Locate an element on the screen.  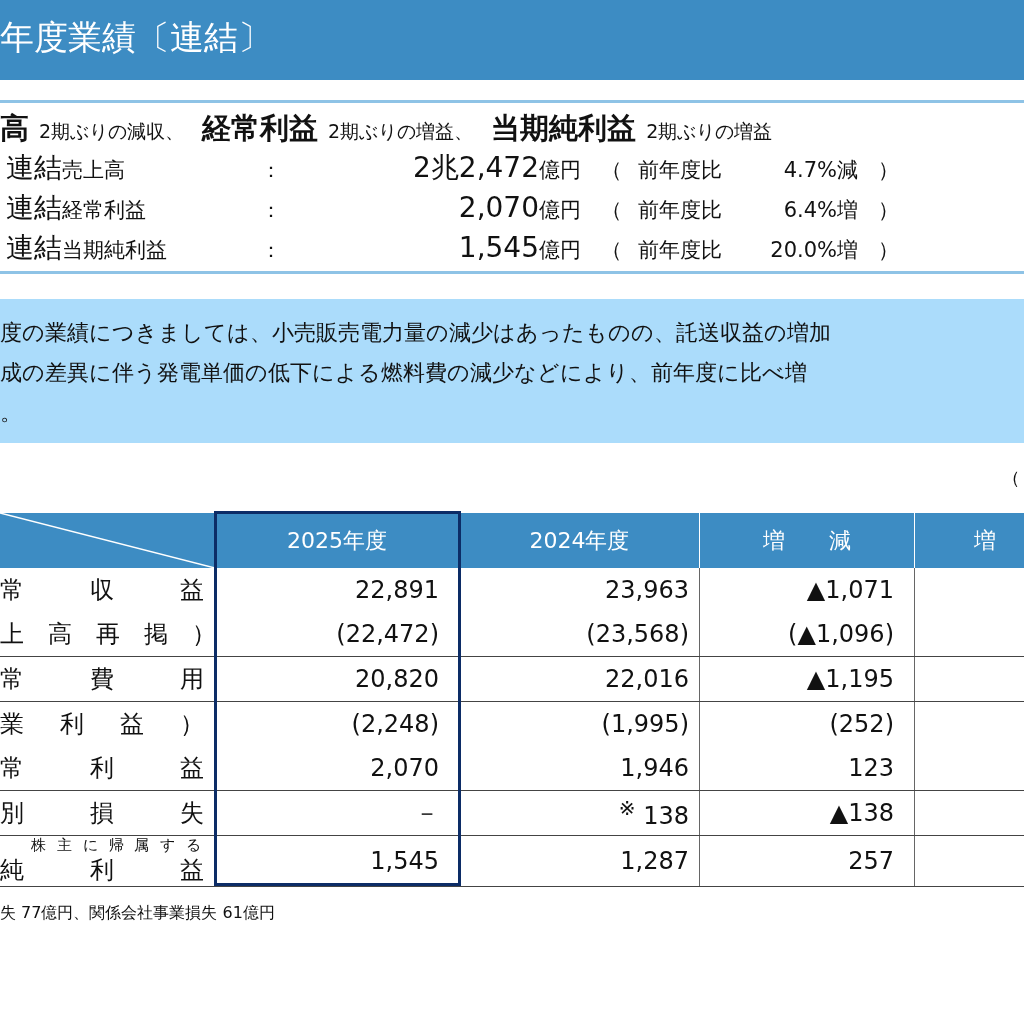
table-cell: 257 is located at coordinates (807, 861).